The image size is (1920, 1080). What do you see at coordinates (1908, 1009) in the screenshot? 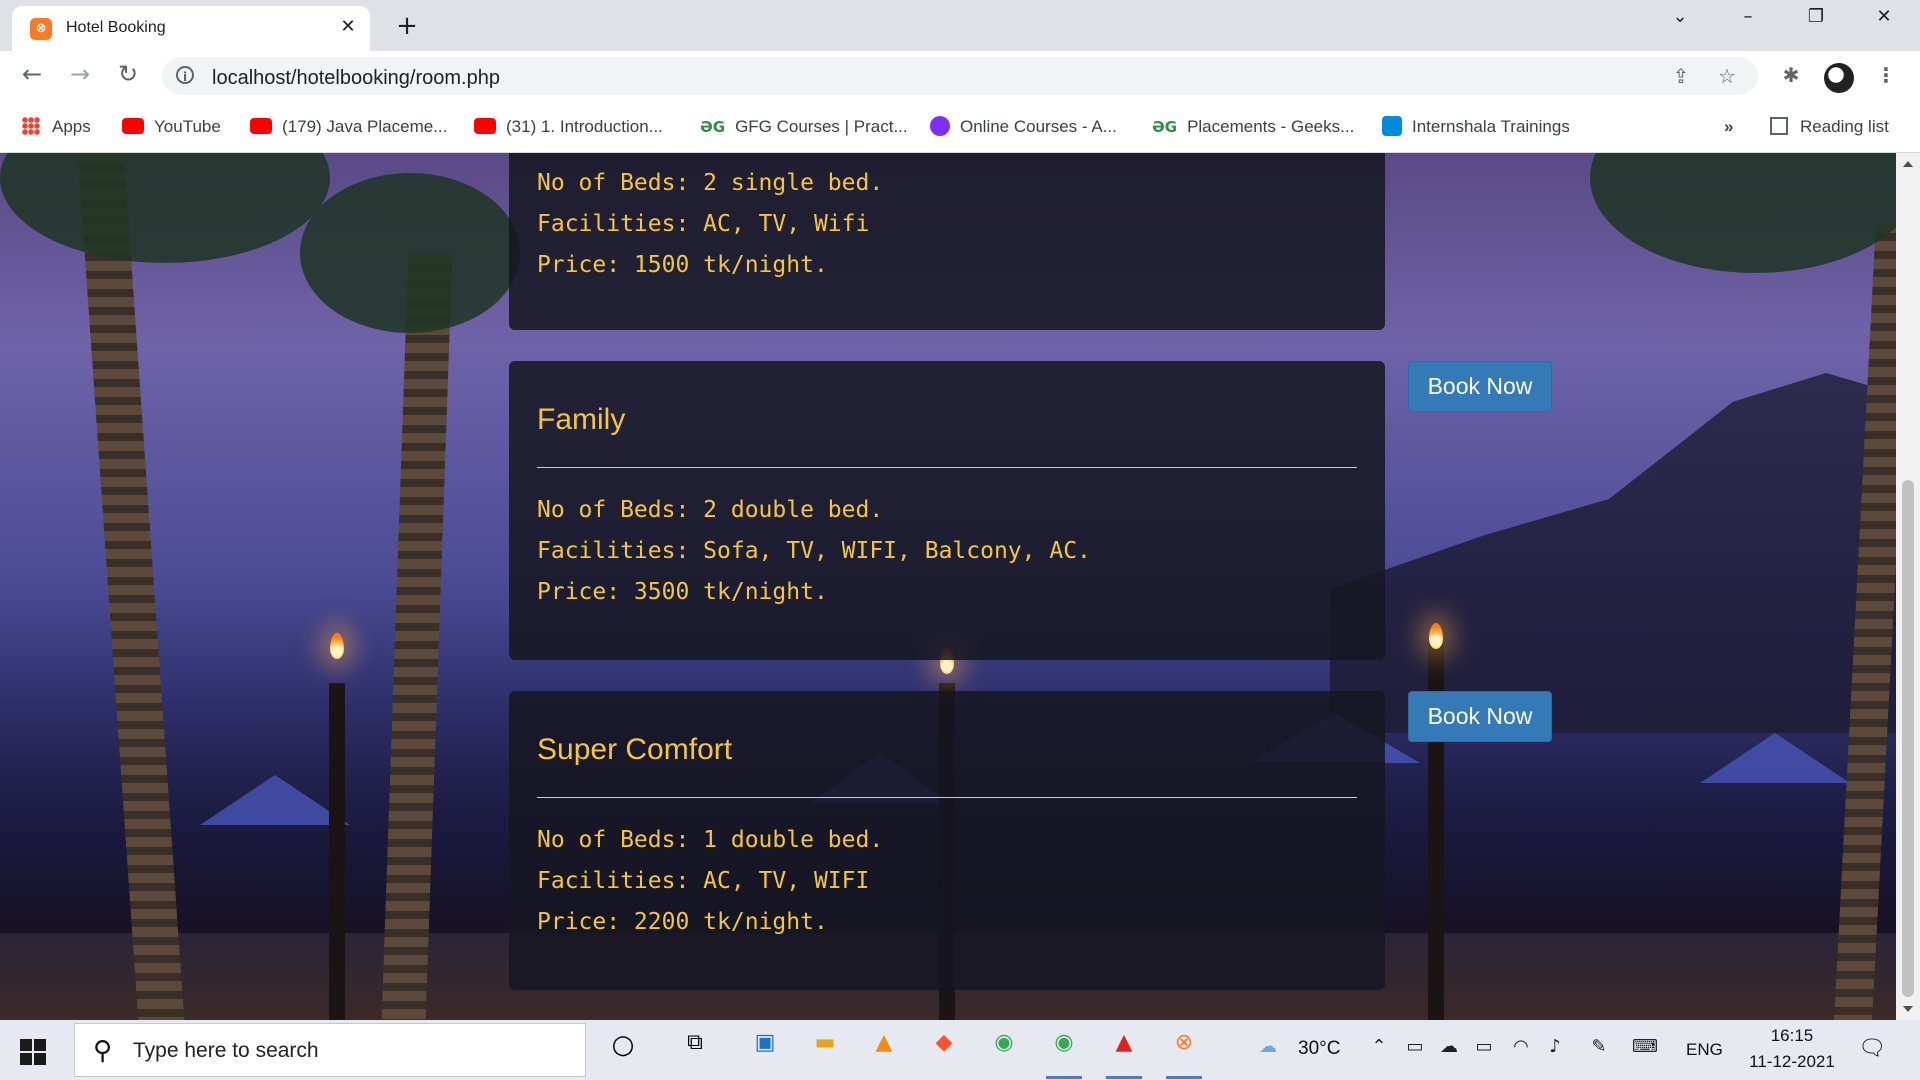
I see `scroll-down-icon` at bounding box center [1908, 1009].